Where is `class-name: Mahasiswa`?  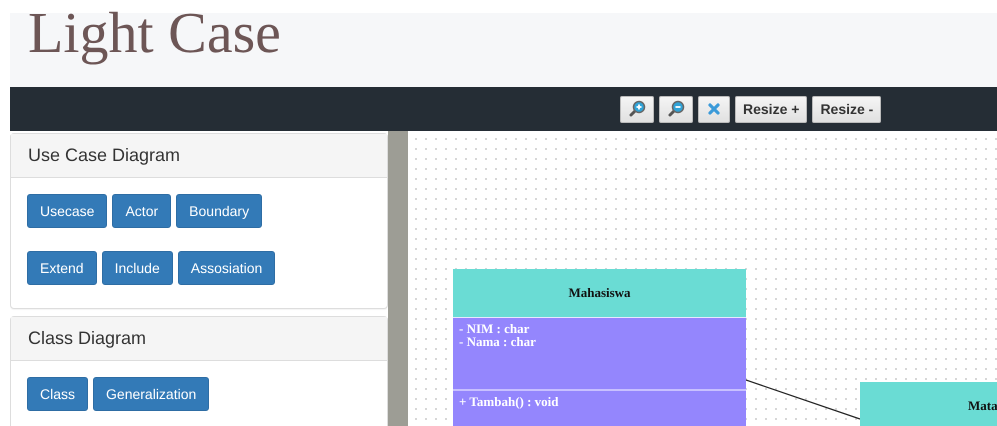
class-name: Mahasiswa is located at coordinates (599, 293).